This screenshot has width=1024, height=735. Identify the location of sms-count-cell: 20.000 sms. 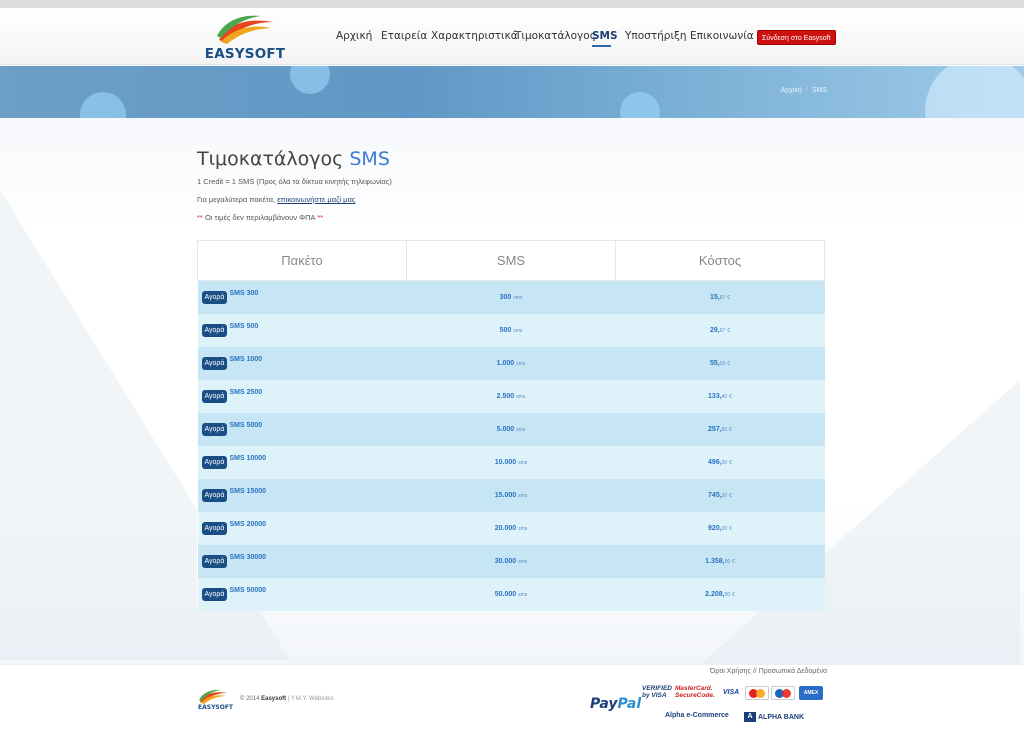
(511, 528).